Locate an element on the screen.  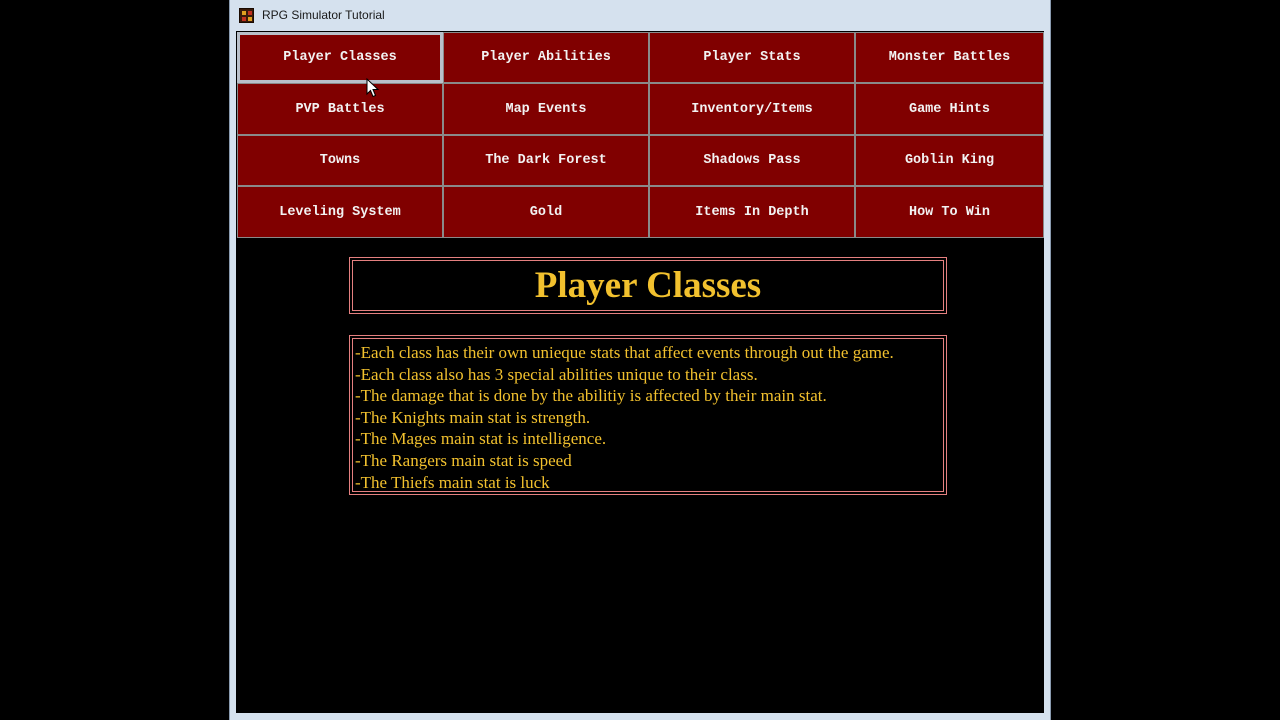
title-bar: RPG Simulator Tutorial is located at coordinates (640, 15).